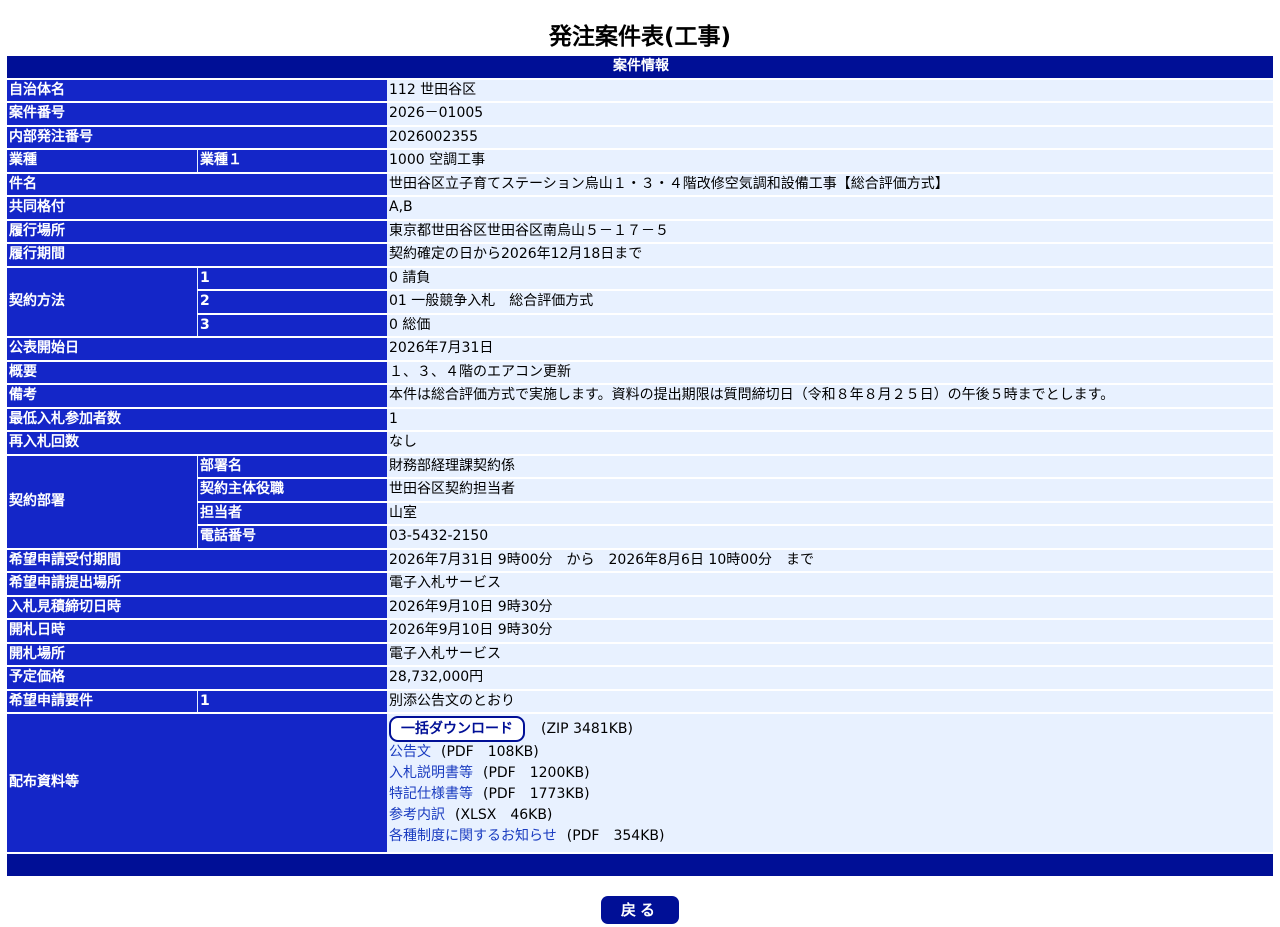 The width and height of the screenshot is (1280, 927). Describe the element at coordinates (830, 372) in the screenshot. I see `value-gaiyo: １、３、４階のエアコン更新` at that location.